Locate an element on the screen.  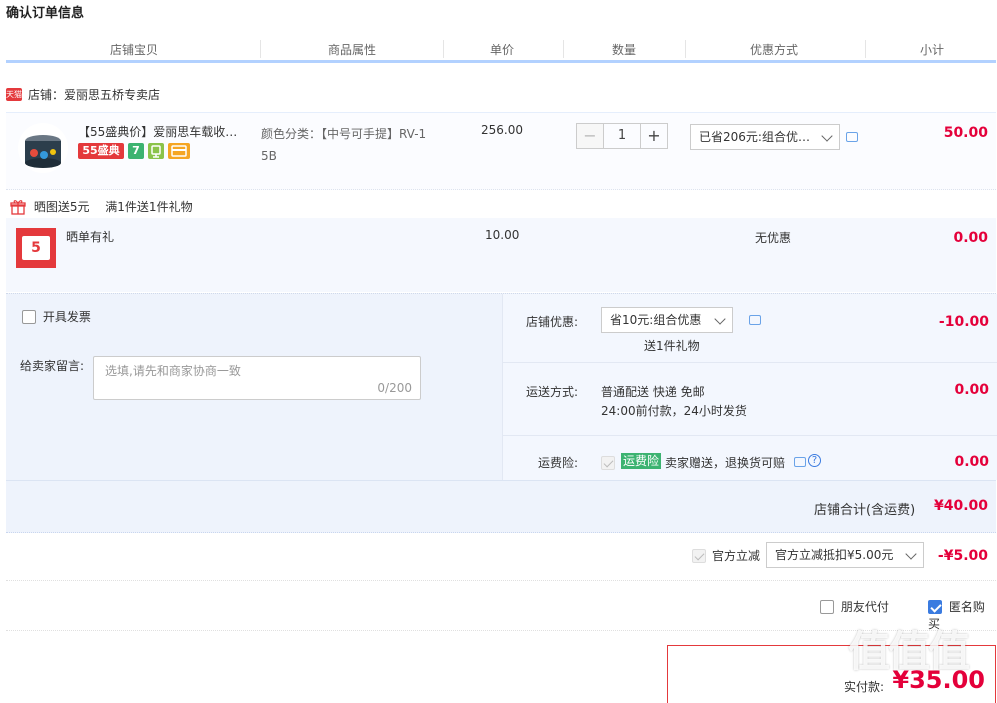
shipping-amount: 0.00 is located at coordinates (971, 390).